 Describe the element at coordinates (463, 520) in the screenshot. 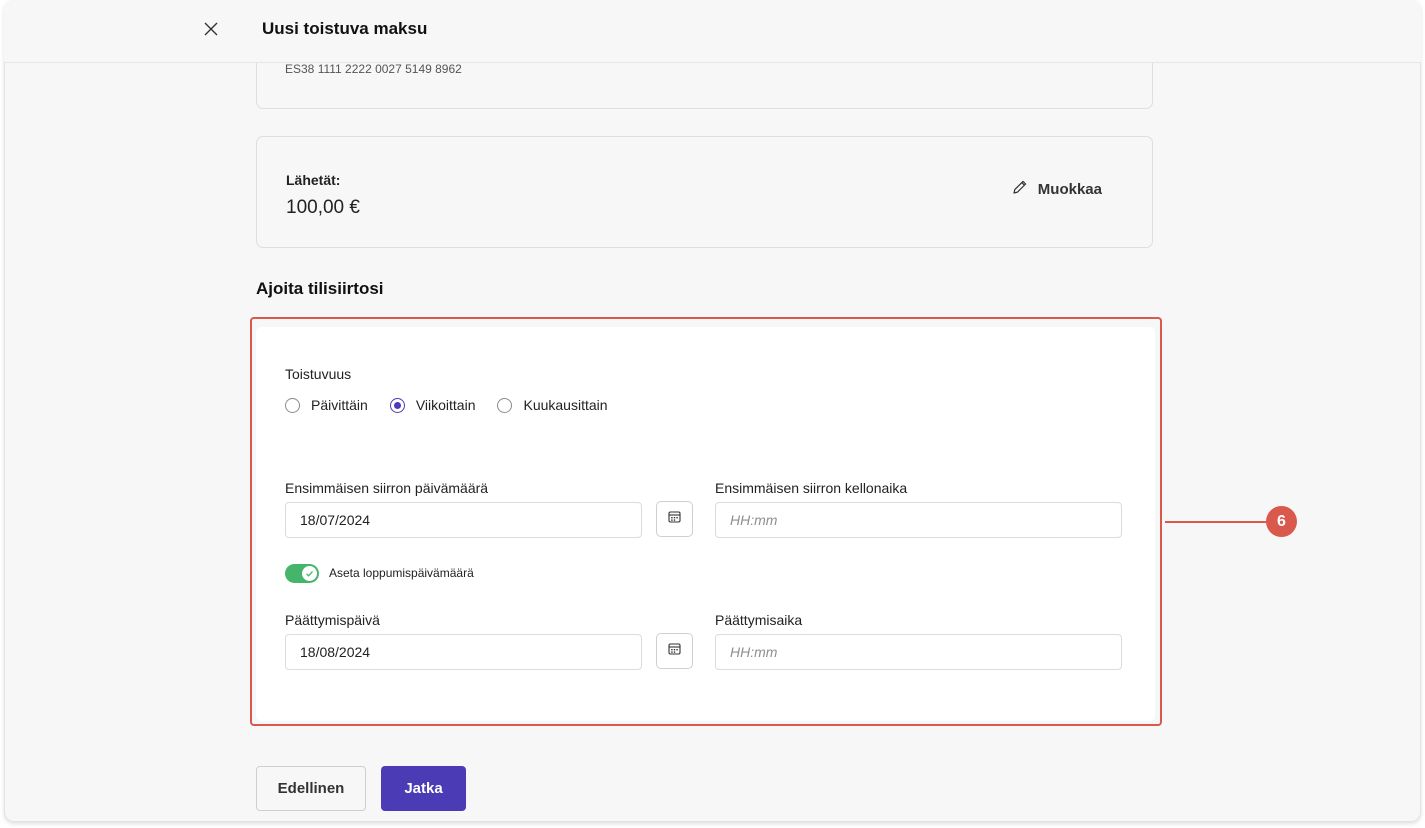

I see `first-date-input: 18/07/2024` at that location.